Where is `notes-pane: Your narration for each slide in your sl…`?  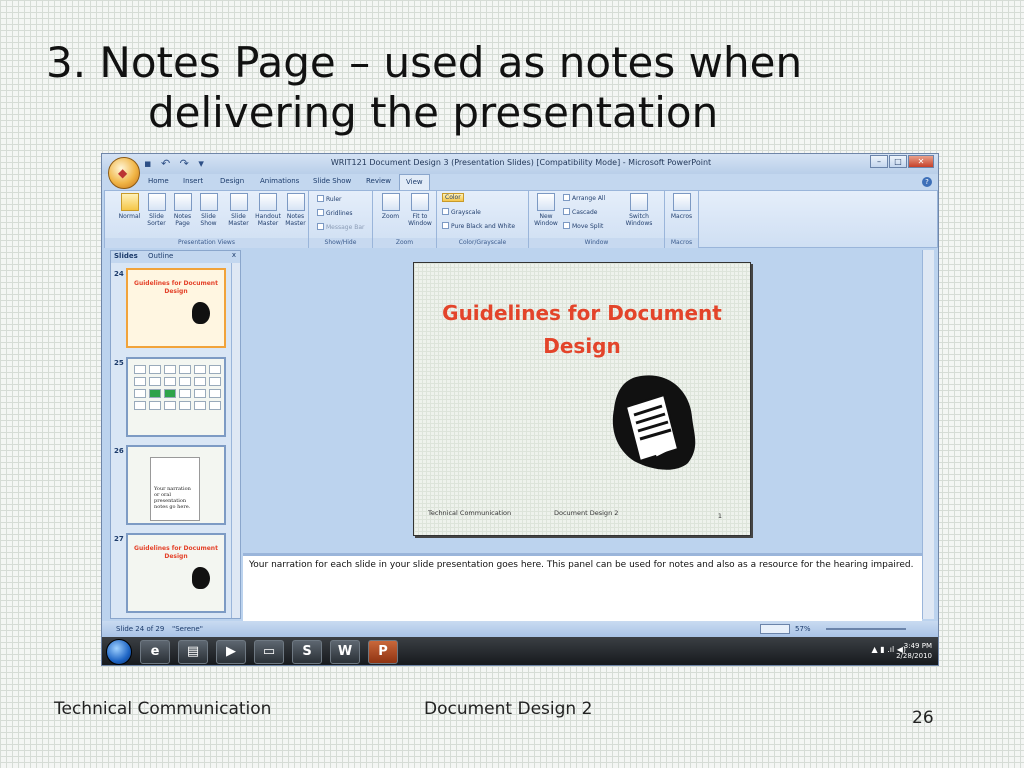
notes-pane: Your narration for each slide in your sl… is located at coordinates (582, 587).